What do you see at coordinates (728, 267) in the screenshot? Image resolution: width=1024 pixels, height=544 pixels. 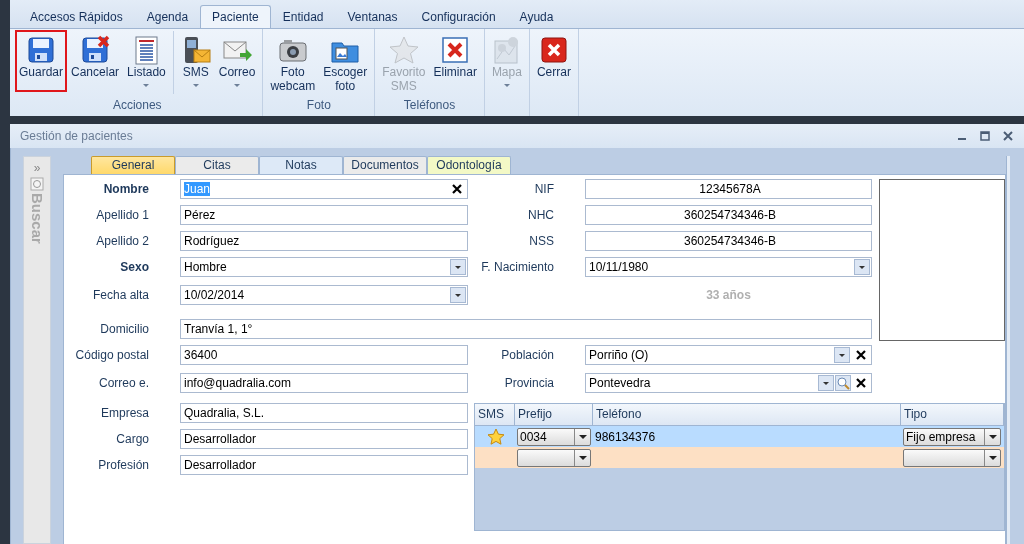 I see `input-field: 10/11/1980` at bounding box center [728, 267].